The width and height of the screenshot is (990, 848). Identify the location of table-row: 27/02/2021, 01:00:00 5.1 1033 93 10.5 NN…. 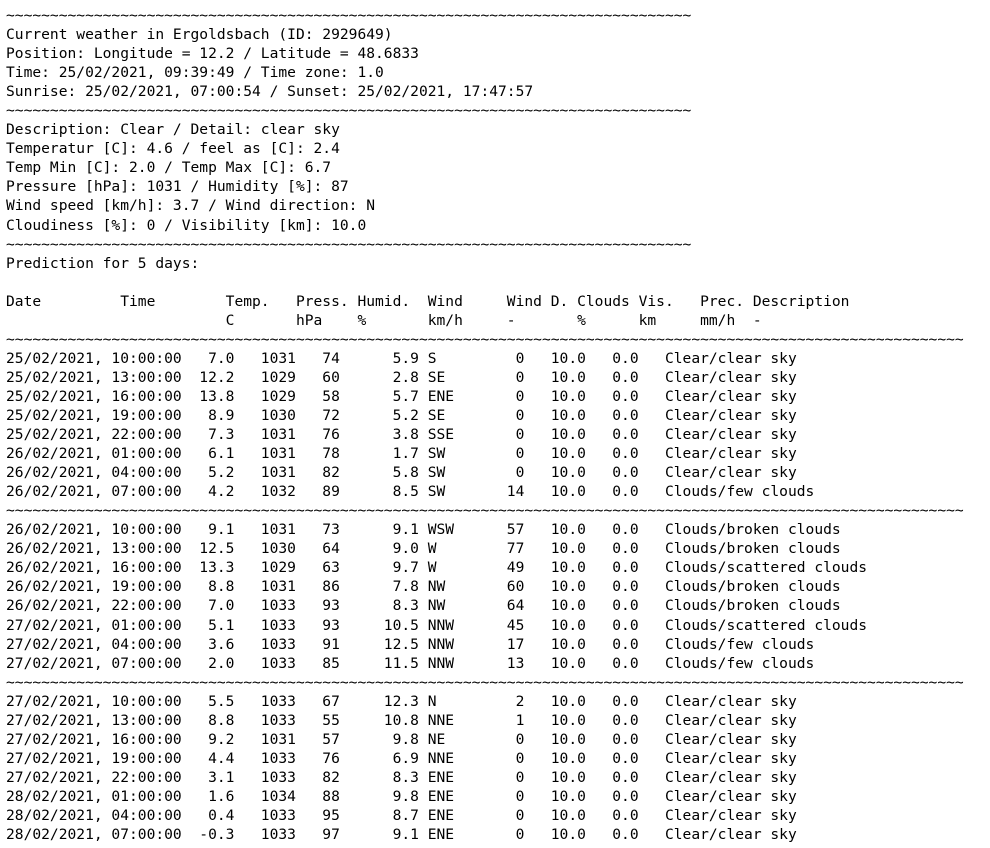
(437, 625).